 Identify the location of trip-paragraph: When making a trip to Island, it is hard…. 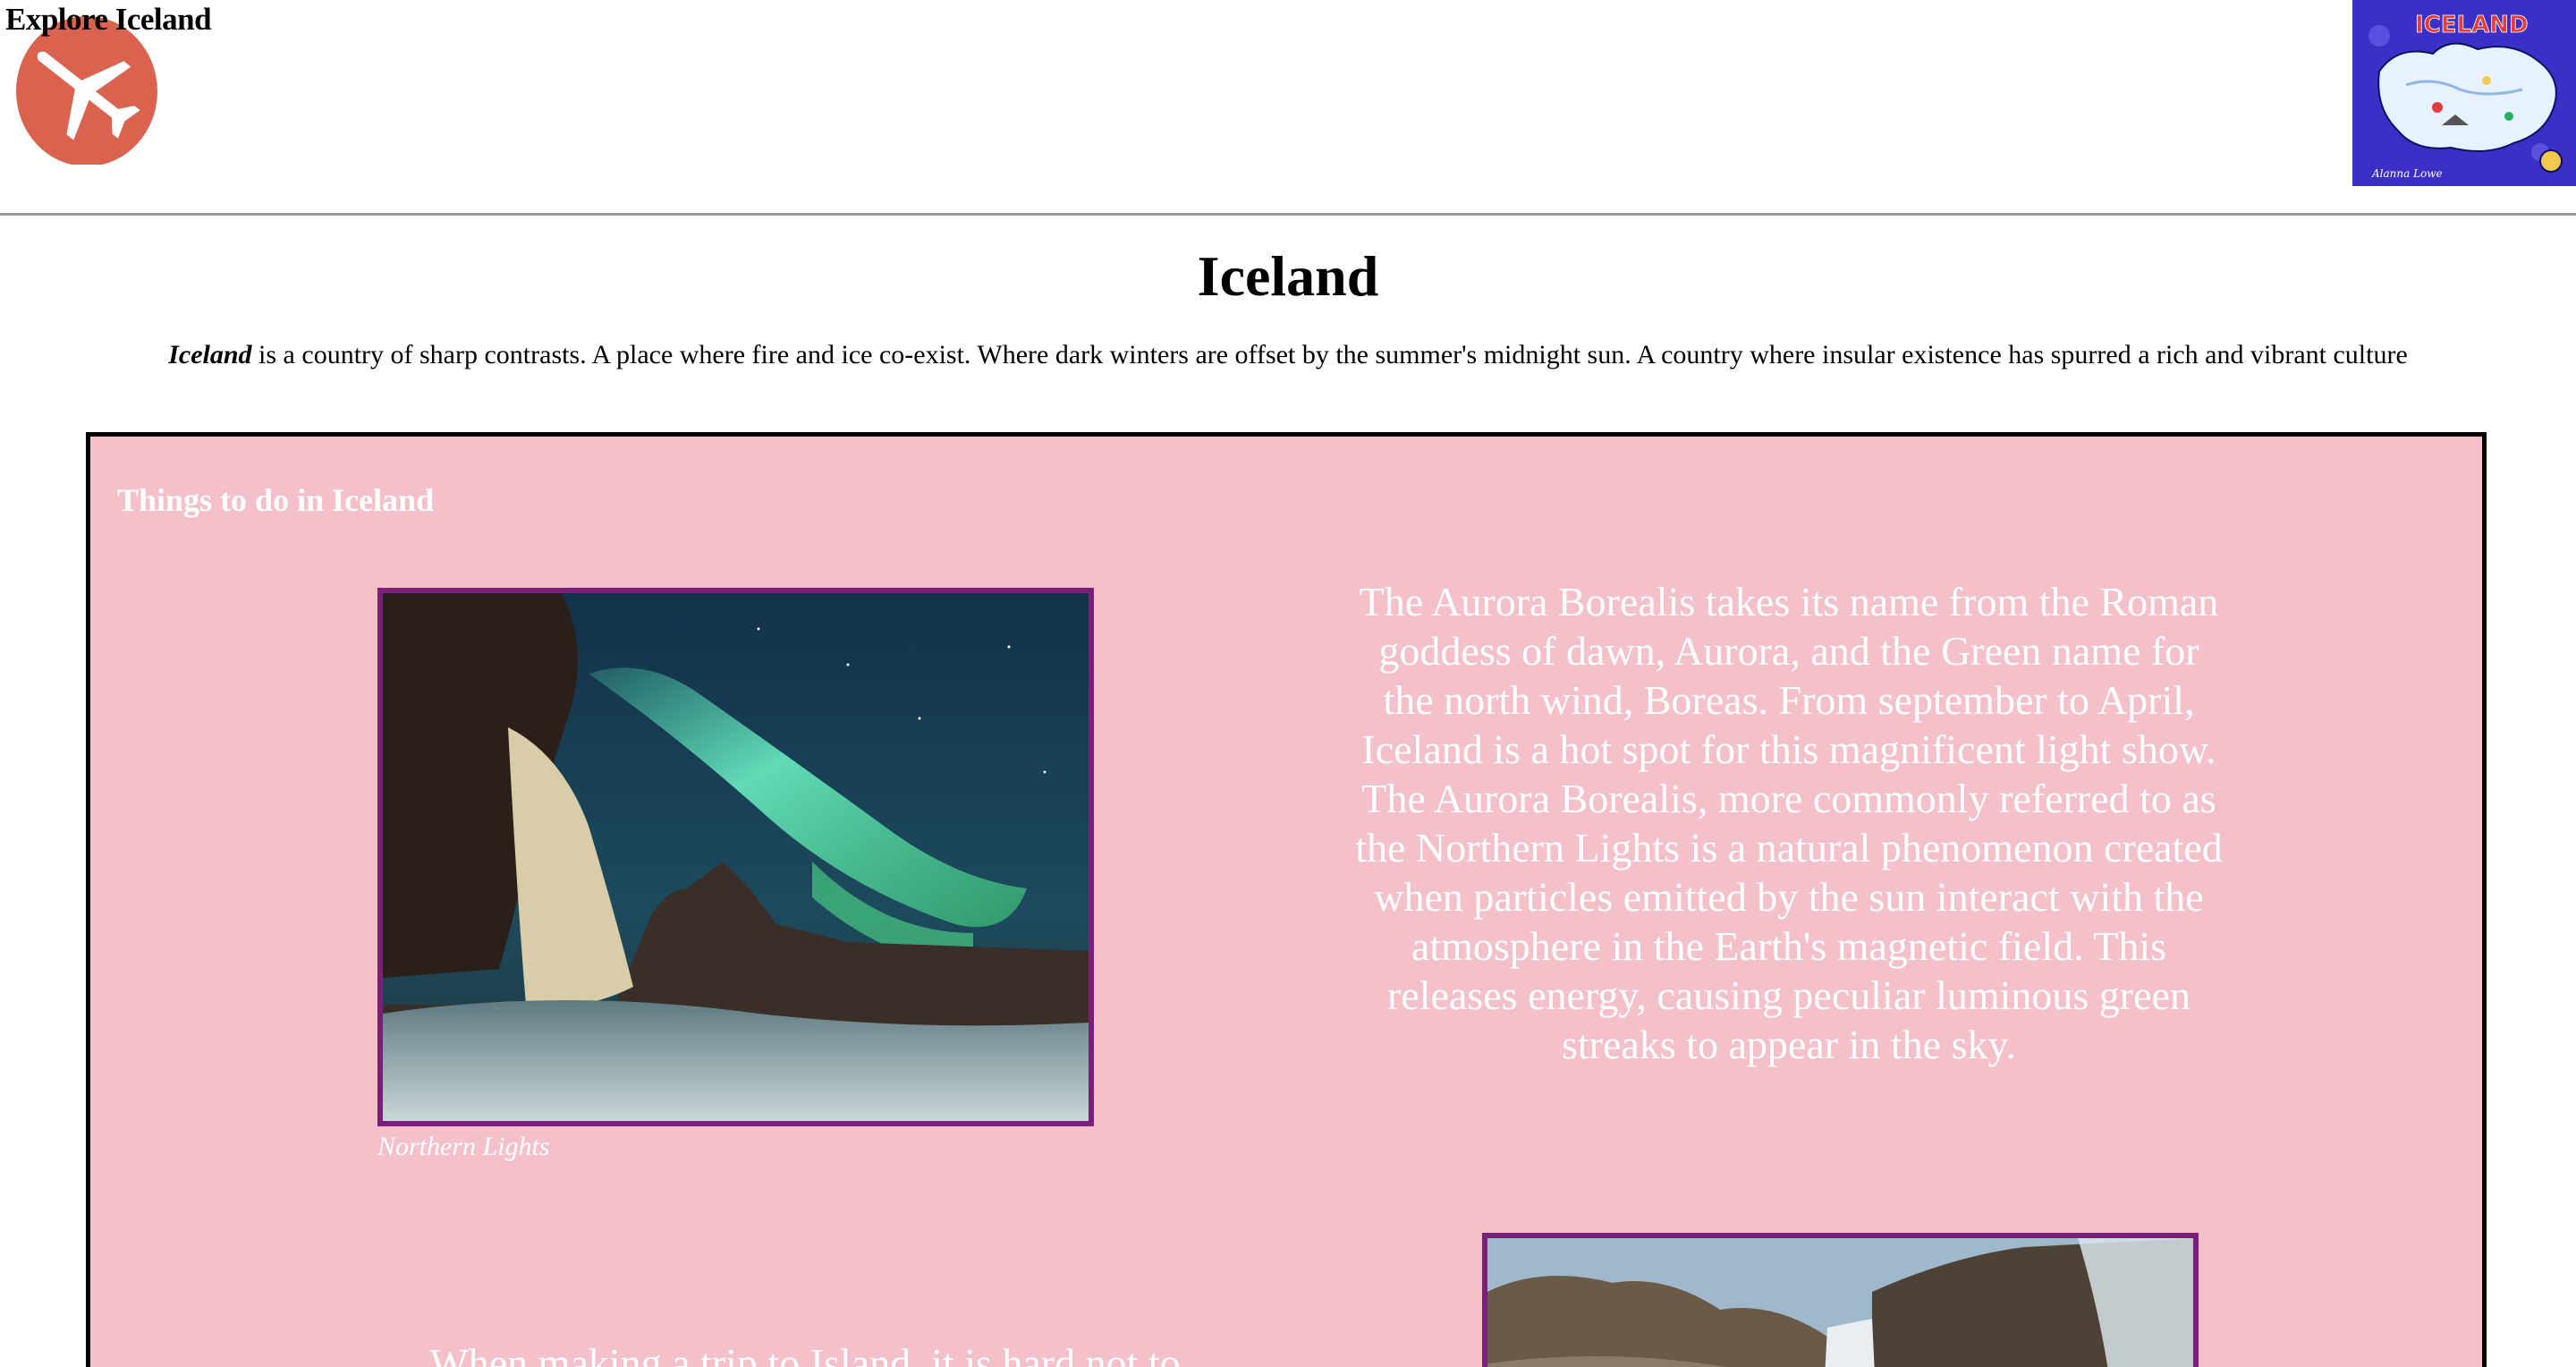
(805, 1353).